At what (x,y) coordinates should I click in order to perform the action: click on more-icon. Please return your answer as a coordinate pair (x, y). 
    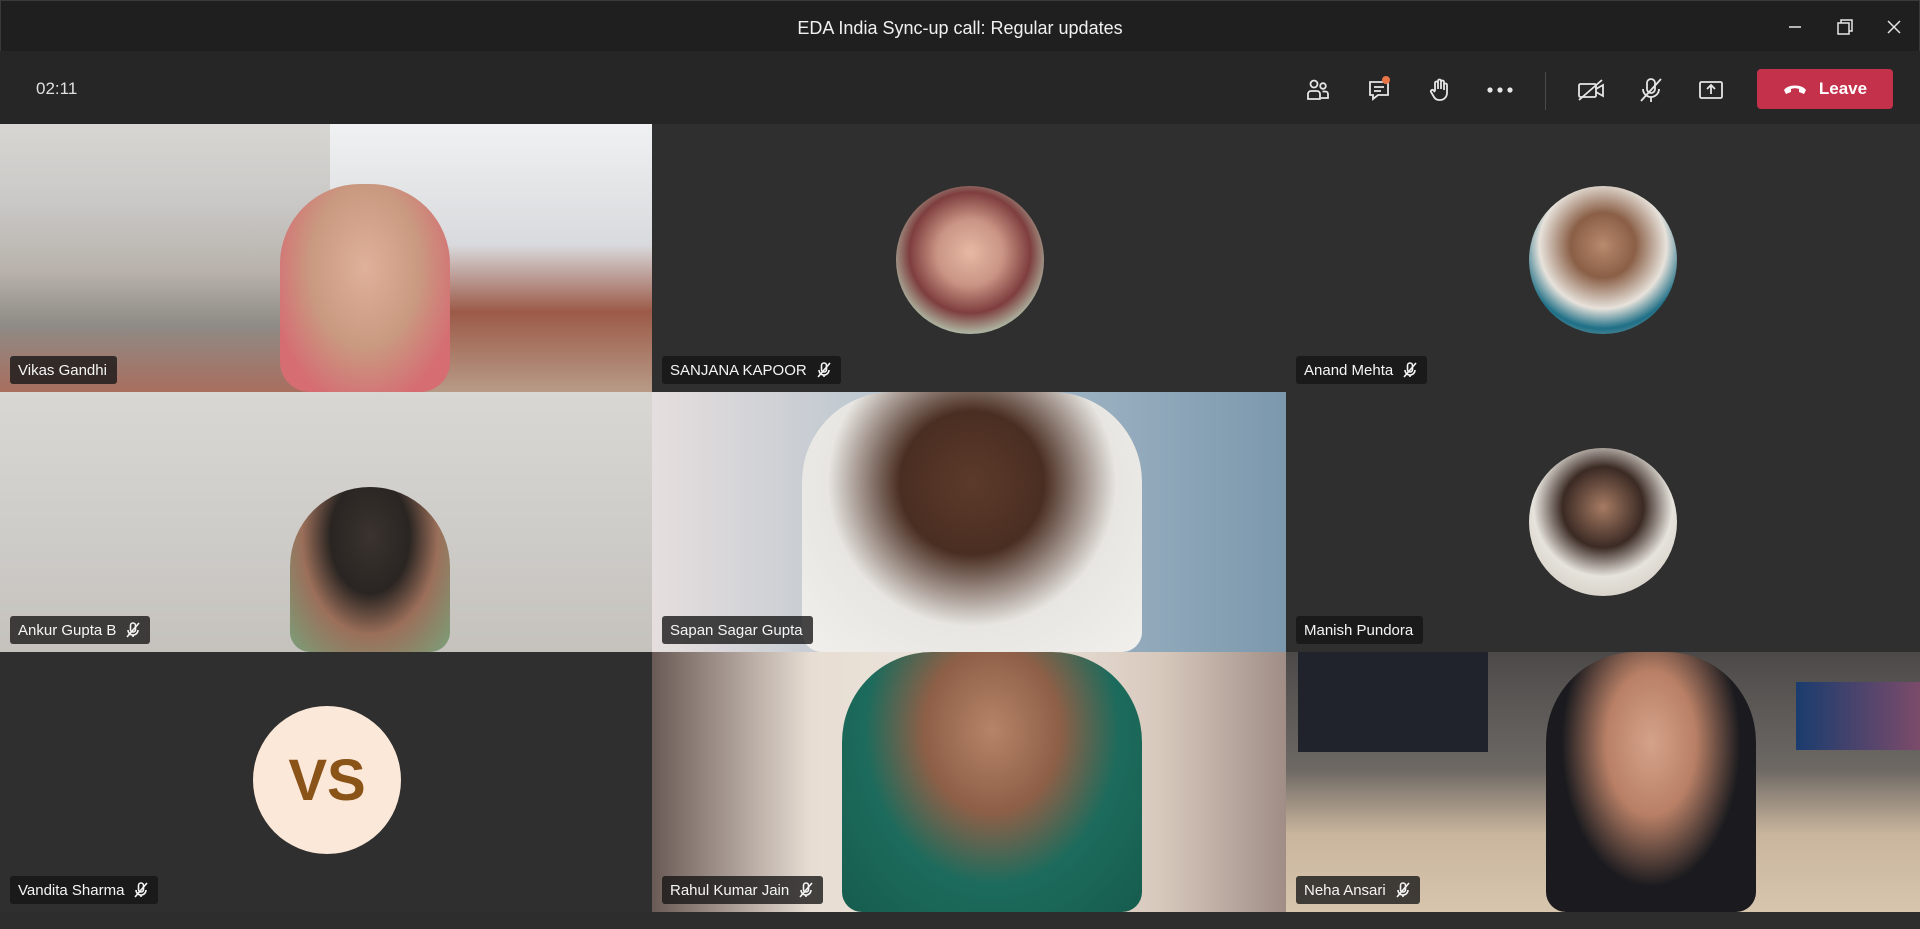
    Looking at the image, I should click on (1500, 90).